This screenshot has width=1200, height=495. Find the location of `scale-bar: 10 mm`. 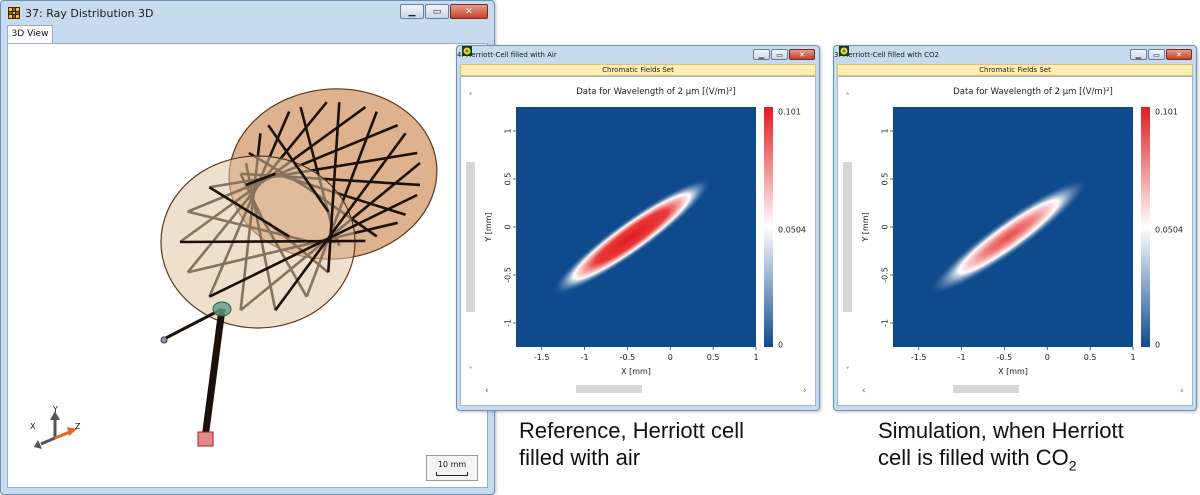

scale-bar: 10 mm is located at coordinates (452, 468).